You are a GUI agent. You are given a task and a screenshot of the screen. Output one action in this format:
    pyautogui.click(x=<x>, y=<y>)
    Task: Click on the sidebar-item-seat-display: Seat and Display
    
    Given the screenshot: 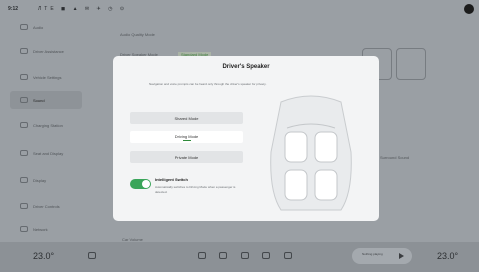 What is the action you would take?
    pyautogui.click(x=46, y=153)
    